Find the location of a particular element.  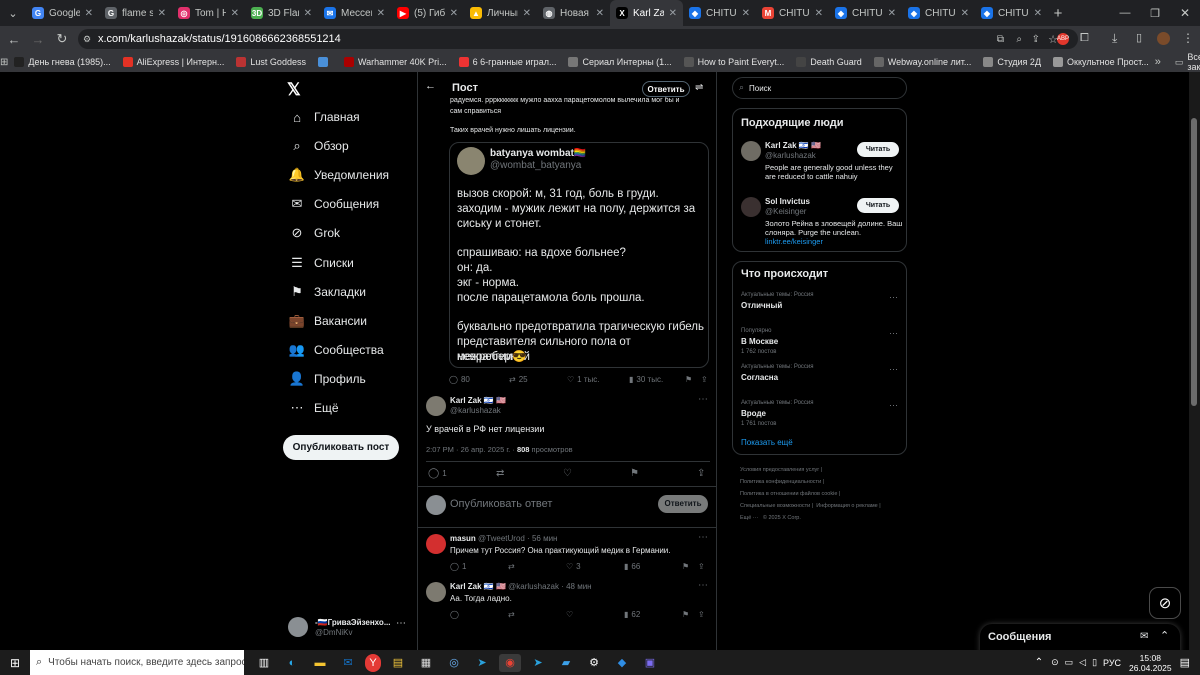

reply-action: ◯ 80 is located at coordinates (459, 379).